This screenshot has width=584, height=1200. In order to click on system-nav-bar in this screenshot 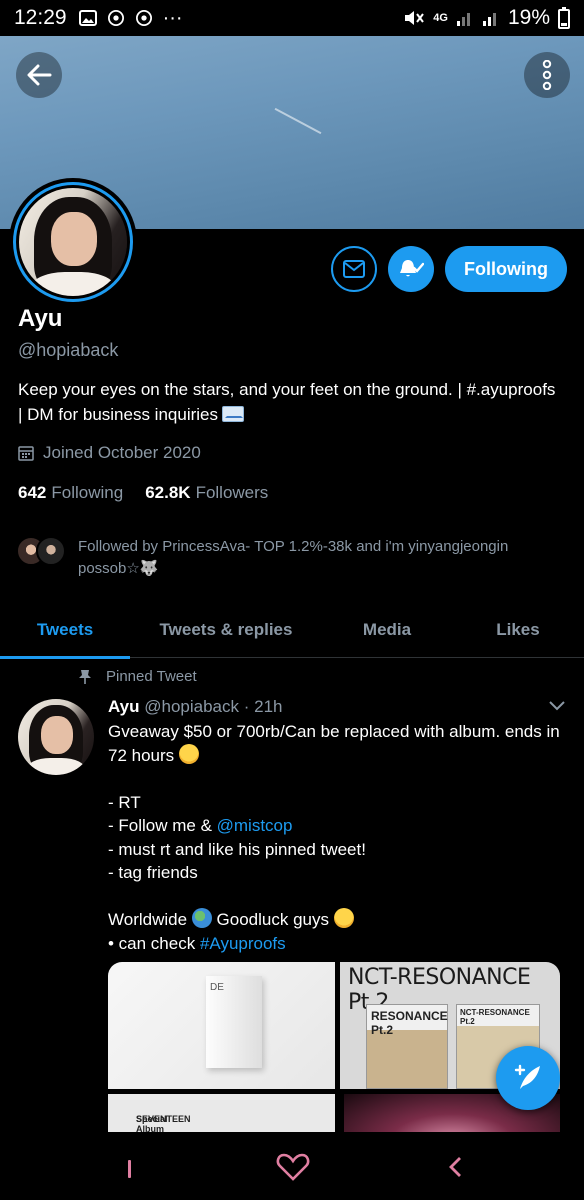, I will do `click(292, 1166)`.